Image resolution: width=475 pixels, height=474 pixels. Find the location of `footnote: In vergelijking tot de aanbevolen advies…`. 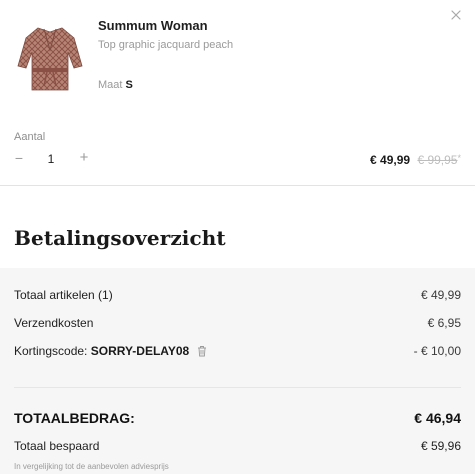

footnote: In vergelijking tot de aanbevolen advies… is located at coordinates (91, 466).